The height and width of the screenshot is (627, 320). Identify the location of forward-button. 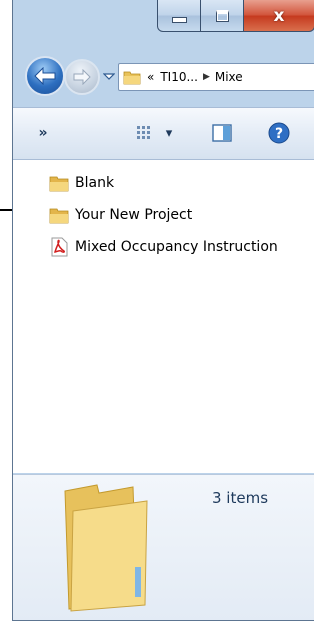
(82, 77).